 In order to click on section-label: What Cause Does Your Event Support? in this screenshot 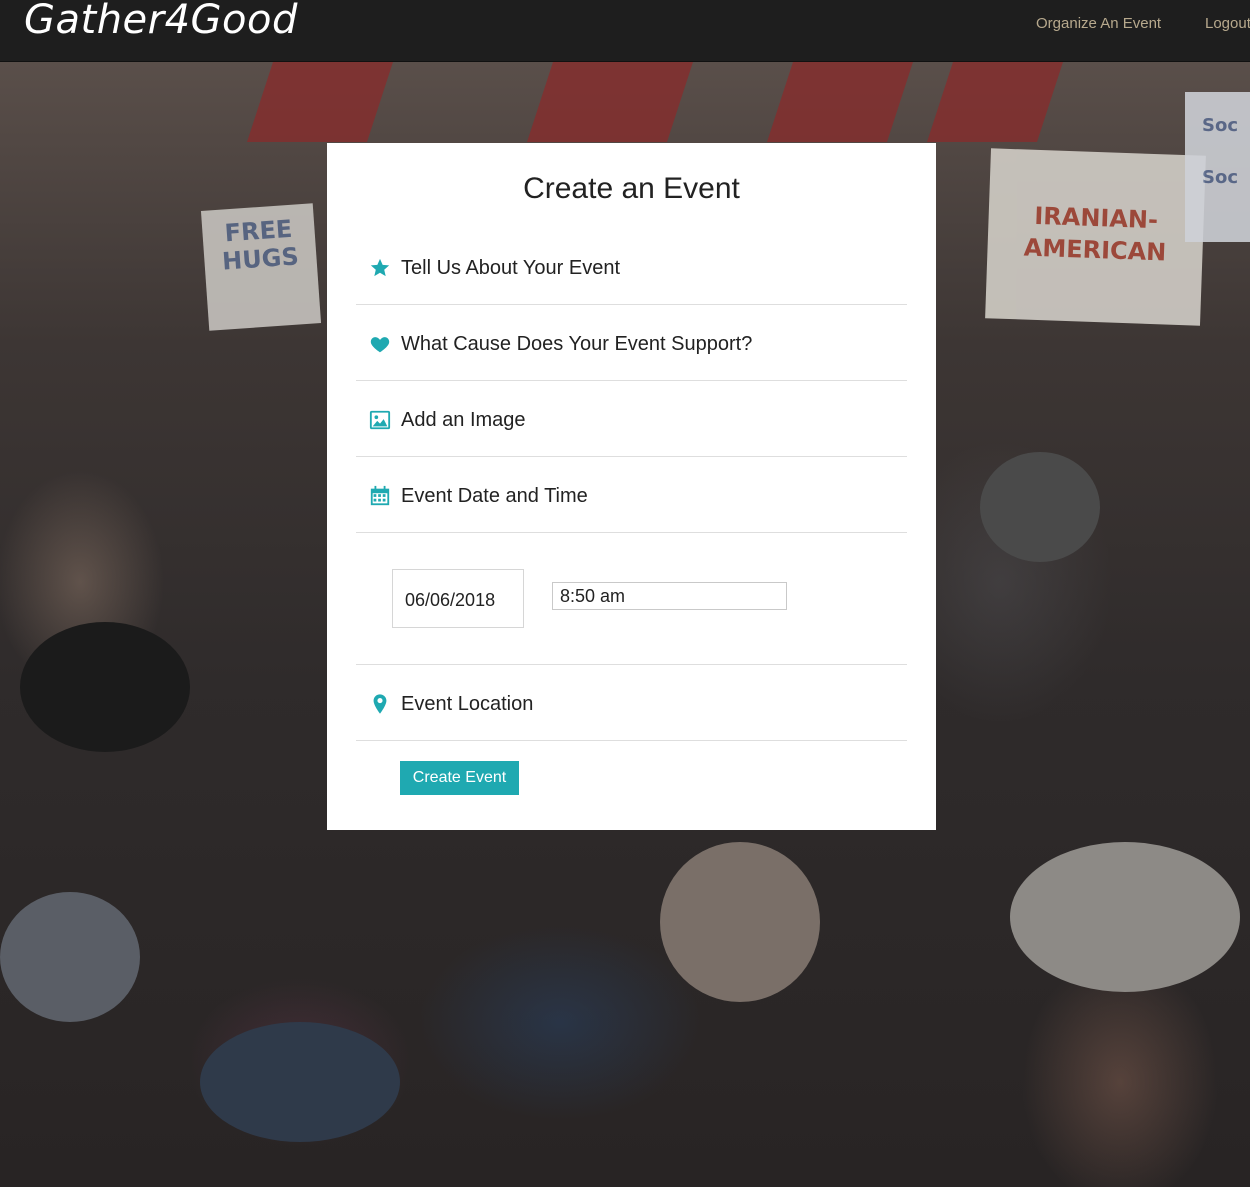, I will do `click(577, 344)`.